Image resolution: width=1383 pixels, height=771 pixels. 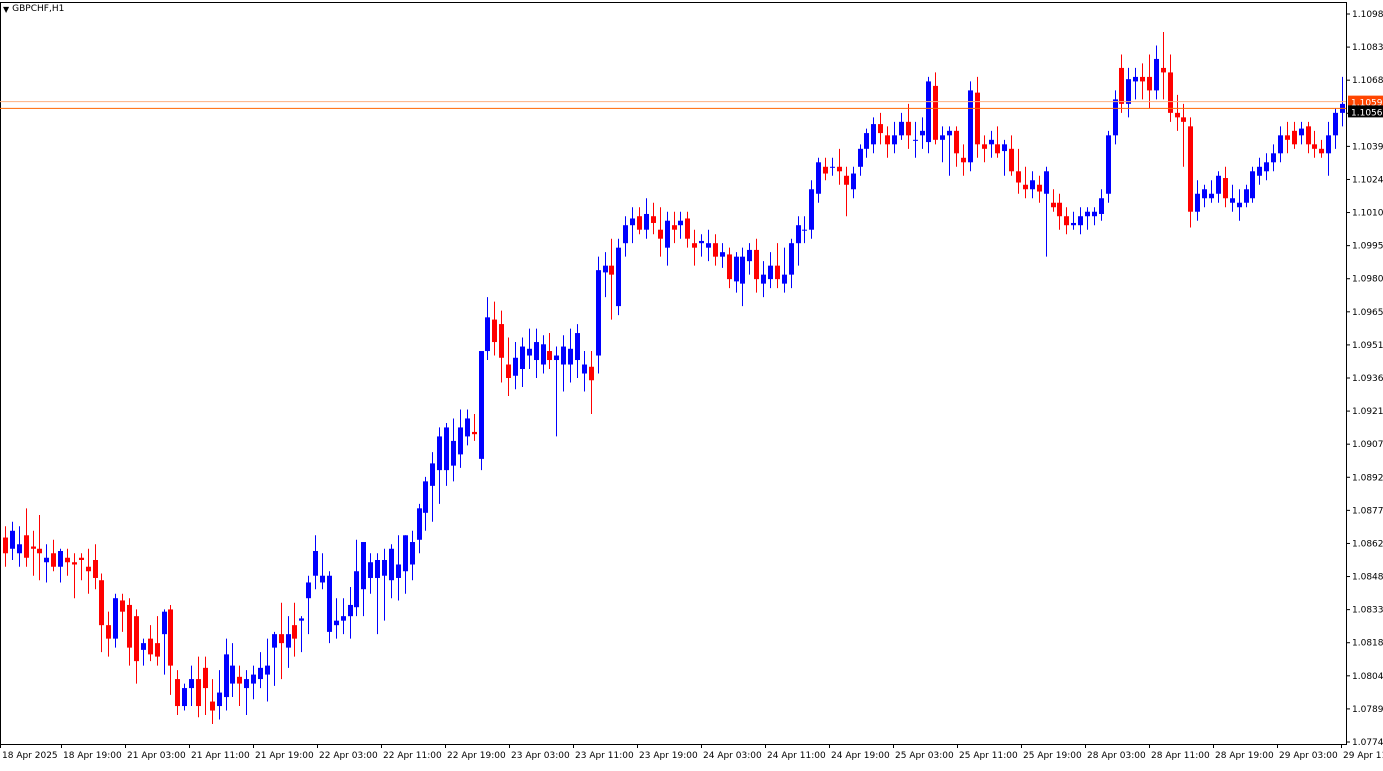 I want to click on y-tick-label: 1.08180, so click(x=1367, y=644).